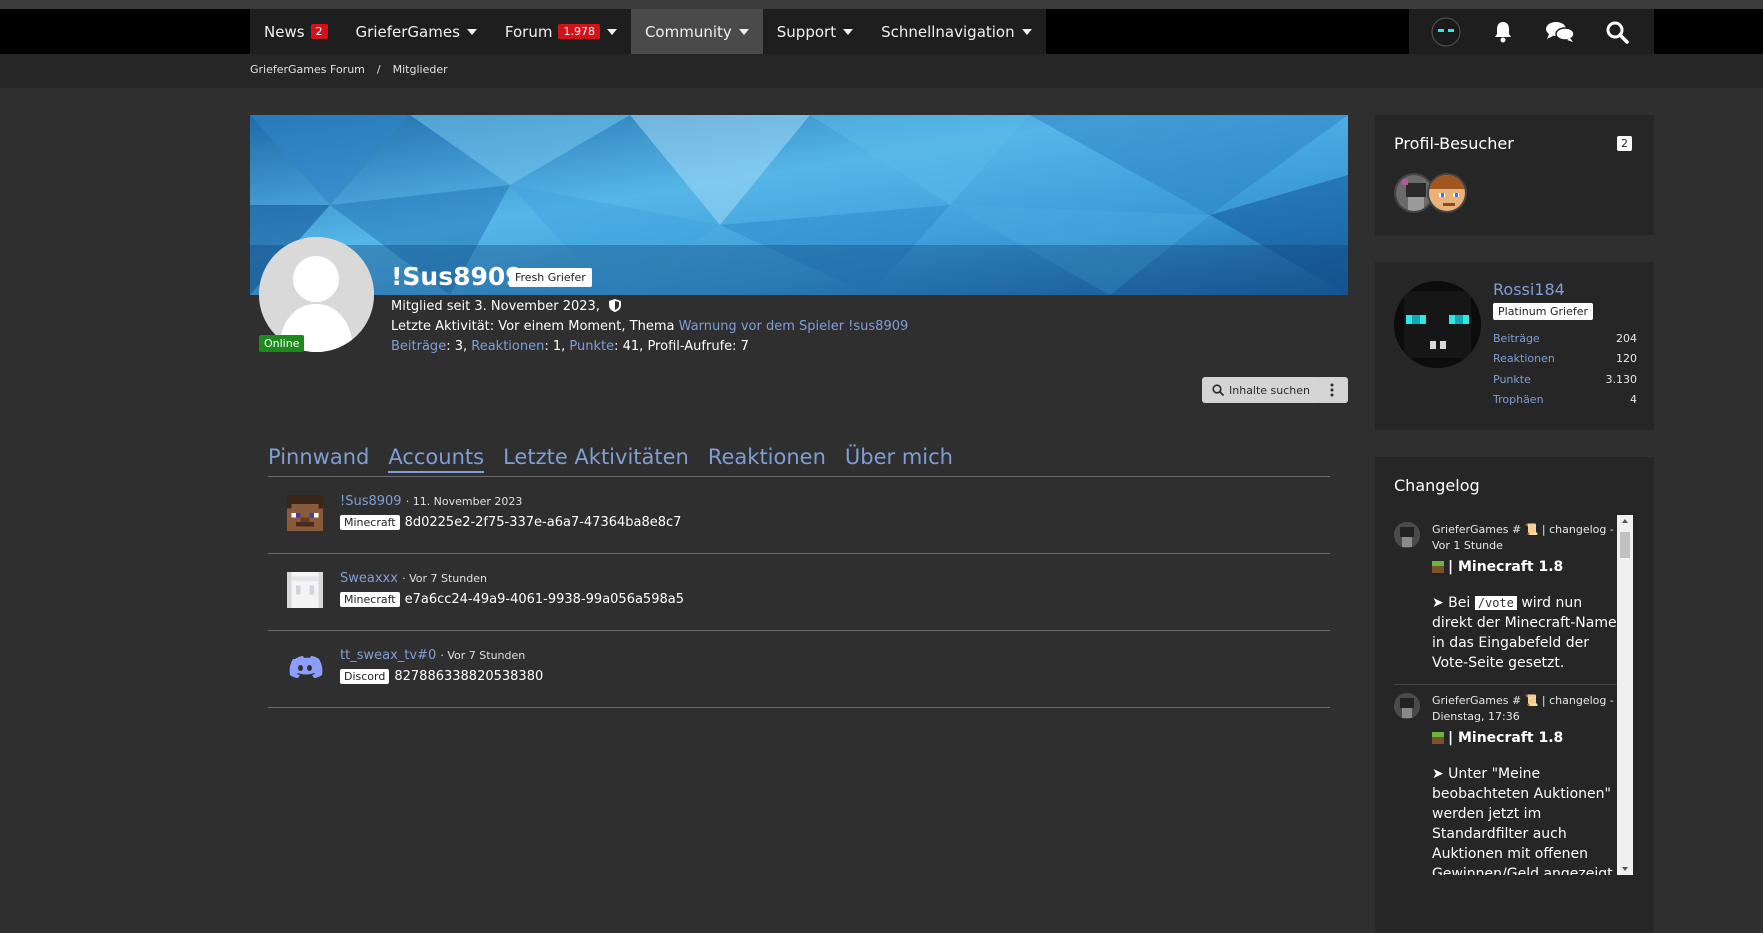 The width and height of the screenshot is (1763, 933). I want to click on online-badge: Online, so click(282, 343).